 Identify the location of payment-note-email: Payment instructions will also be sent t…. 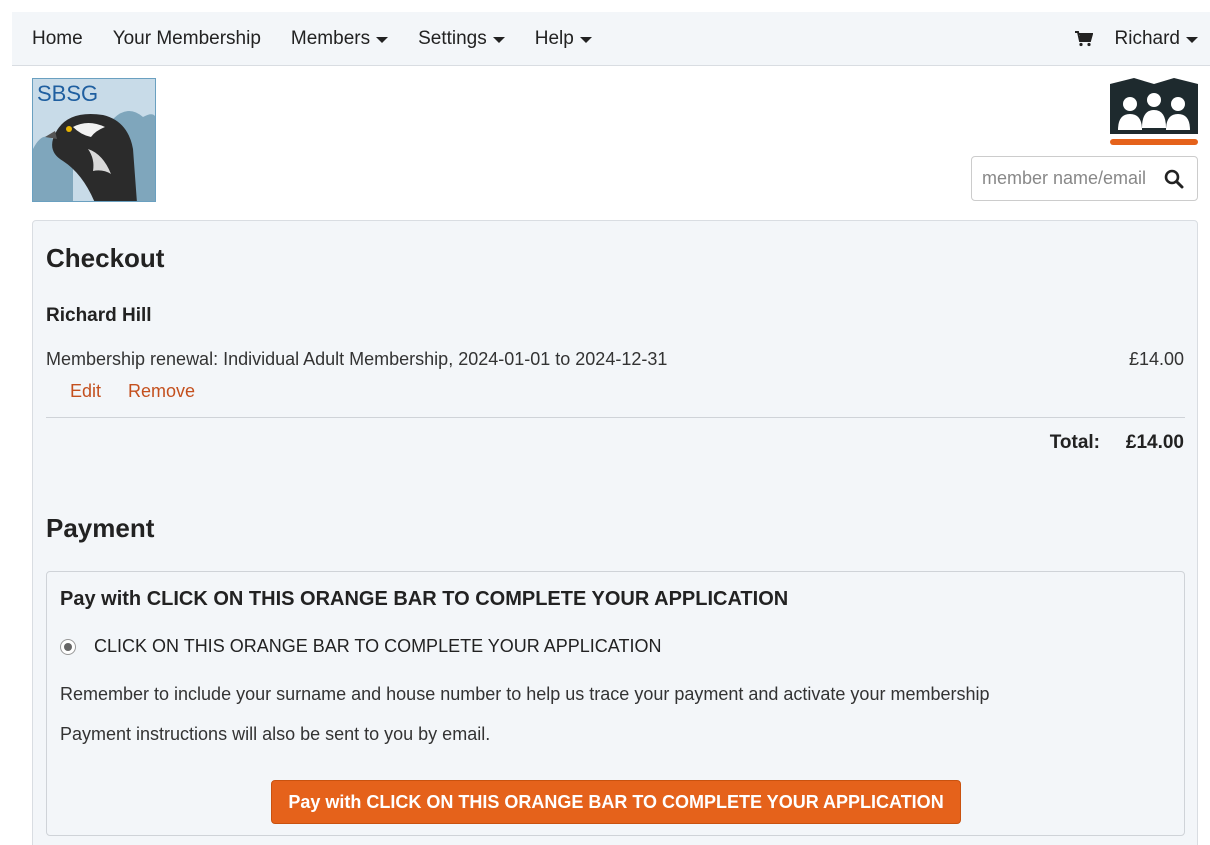
(275, 734).